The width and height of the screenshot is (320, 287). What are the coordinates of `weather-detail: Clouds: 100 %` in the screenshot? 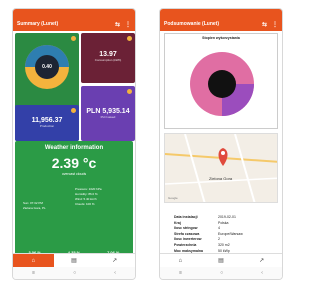 It's located at (85, 204).